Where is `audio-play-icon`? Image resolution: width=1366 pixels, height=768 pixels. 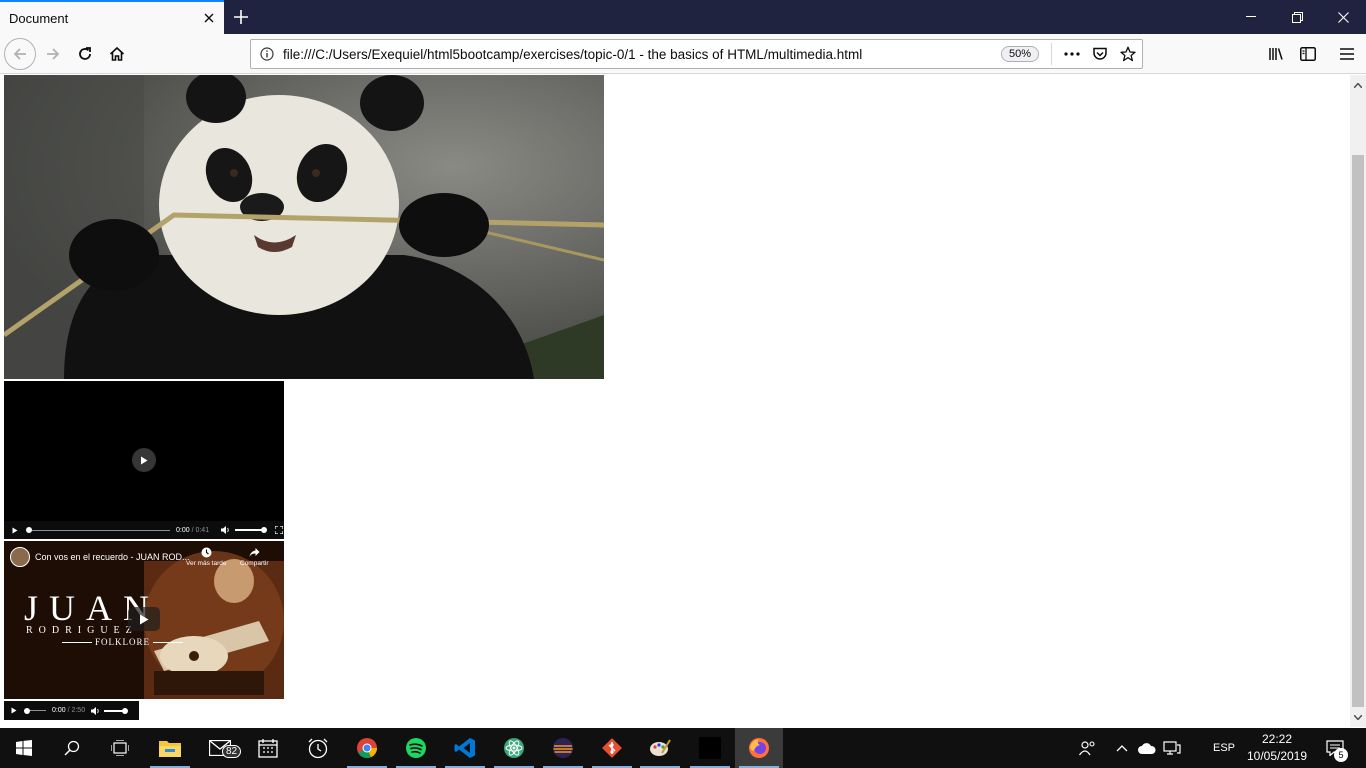 audio-play-icon is located at coordinates (14, 710).